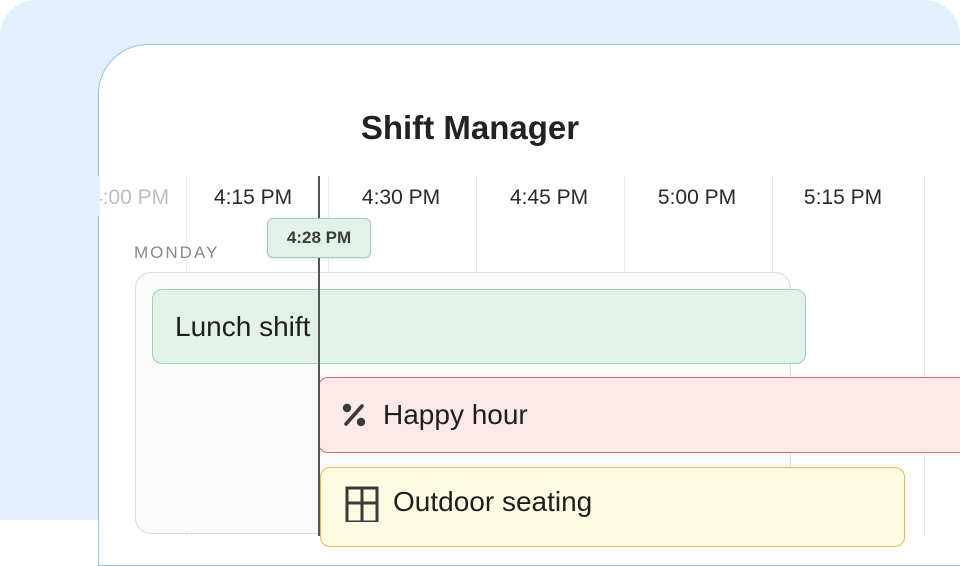 This screenshot has width=960, height=566. What do you see at coordinates (639, 415) in the screenshot?
I see `event-happy-hour: Happy hour` at bounding box center [639, 415].